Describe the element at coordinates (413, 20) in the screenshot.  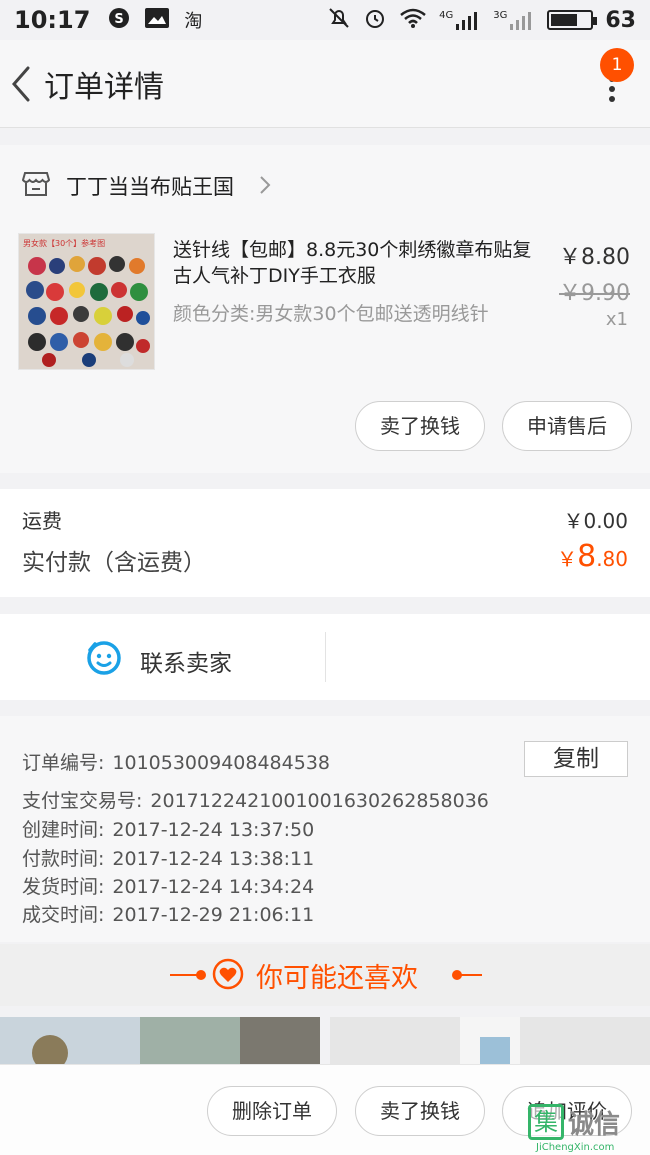
I see `wifi-icon` at that location.